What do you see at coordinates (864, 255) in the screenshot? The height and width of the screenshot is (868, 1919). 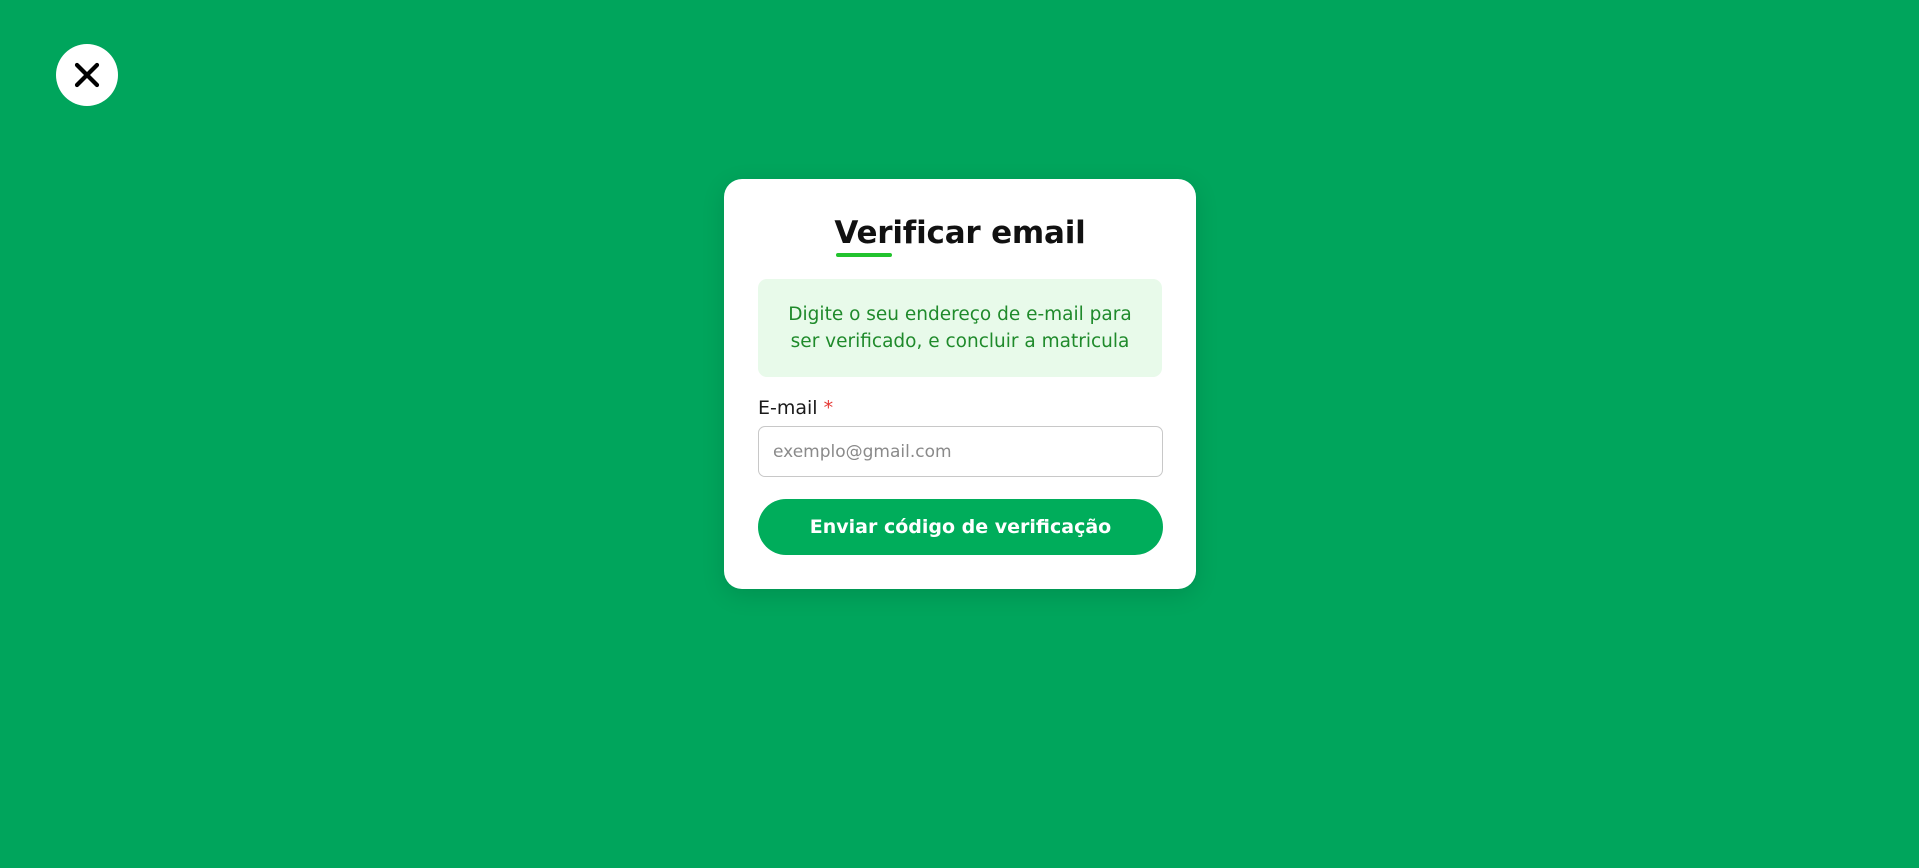 I see `title-underline` at bounding box center [864, 255].